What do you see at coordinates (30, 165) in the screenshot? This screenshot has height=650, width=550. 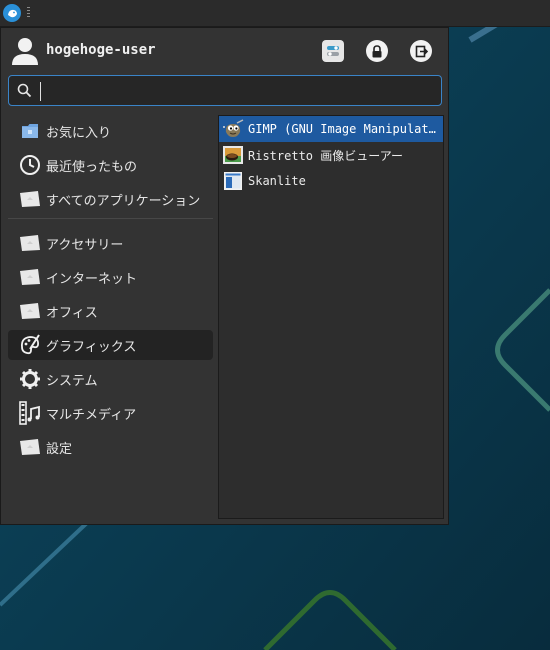 I see `clock-icon` at bounding box center [30, 165].